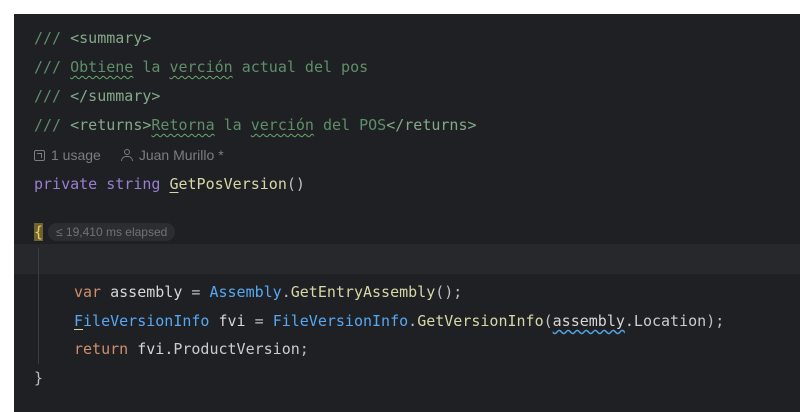  What do you see at coordinates (245, 292) in the screenshot?
I see `type-assembly: Assembly` at bounding box center [245, 292].